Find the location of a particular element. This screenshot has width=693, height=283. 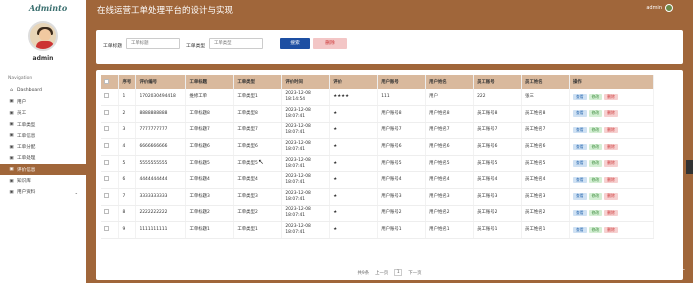

sidebar-item-ticket-assign: ▣ 工单分配 is located at coordinates (43, 146).